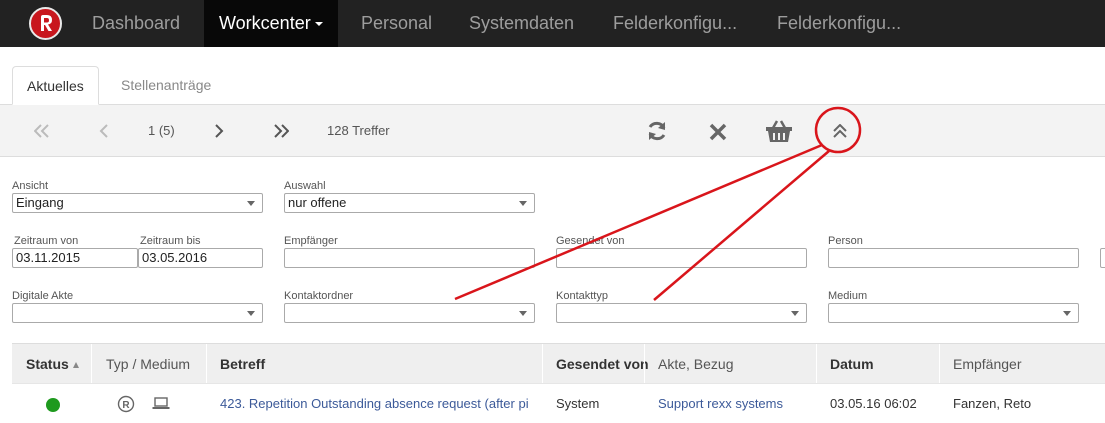  Describe the element at coordinates (840, 131) in the screenshot. I see `collapse-icon` at that location.